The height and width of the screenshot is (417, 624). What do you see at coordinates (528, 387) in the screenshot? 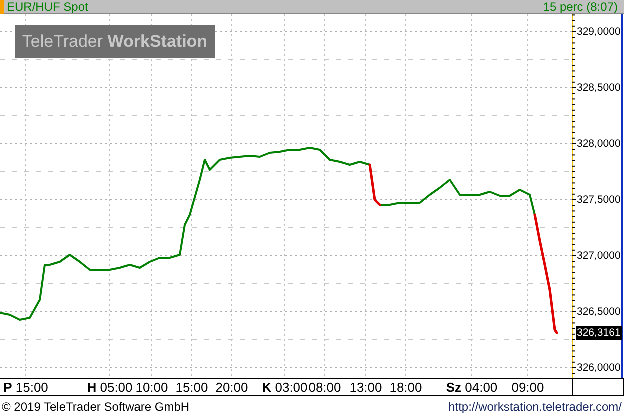
I see `time-tick-label: 09:00` at bounding box center [528, 387].